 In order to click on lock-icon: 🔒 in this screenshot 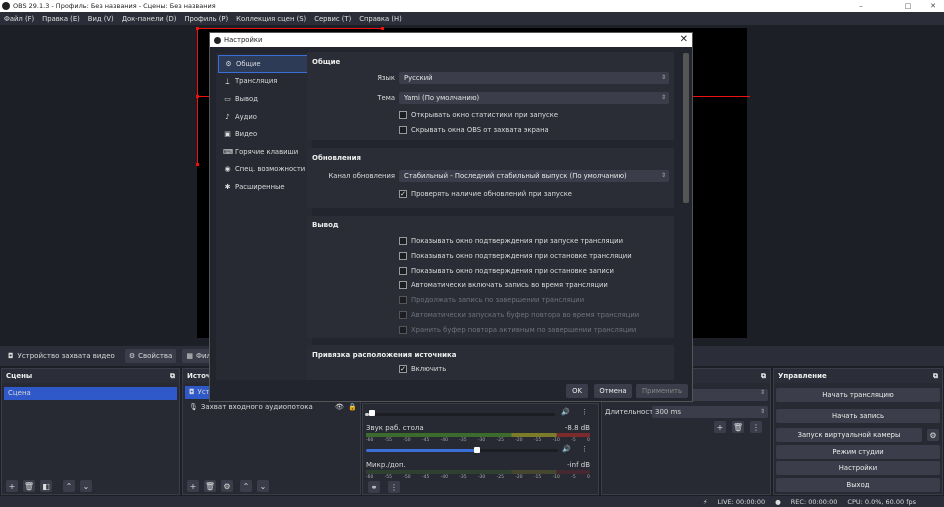, I will do `click(352, 407)`.